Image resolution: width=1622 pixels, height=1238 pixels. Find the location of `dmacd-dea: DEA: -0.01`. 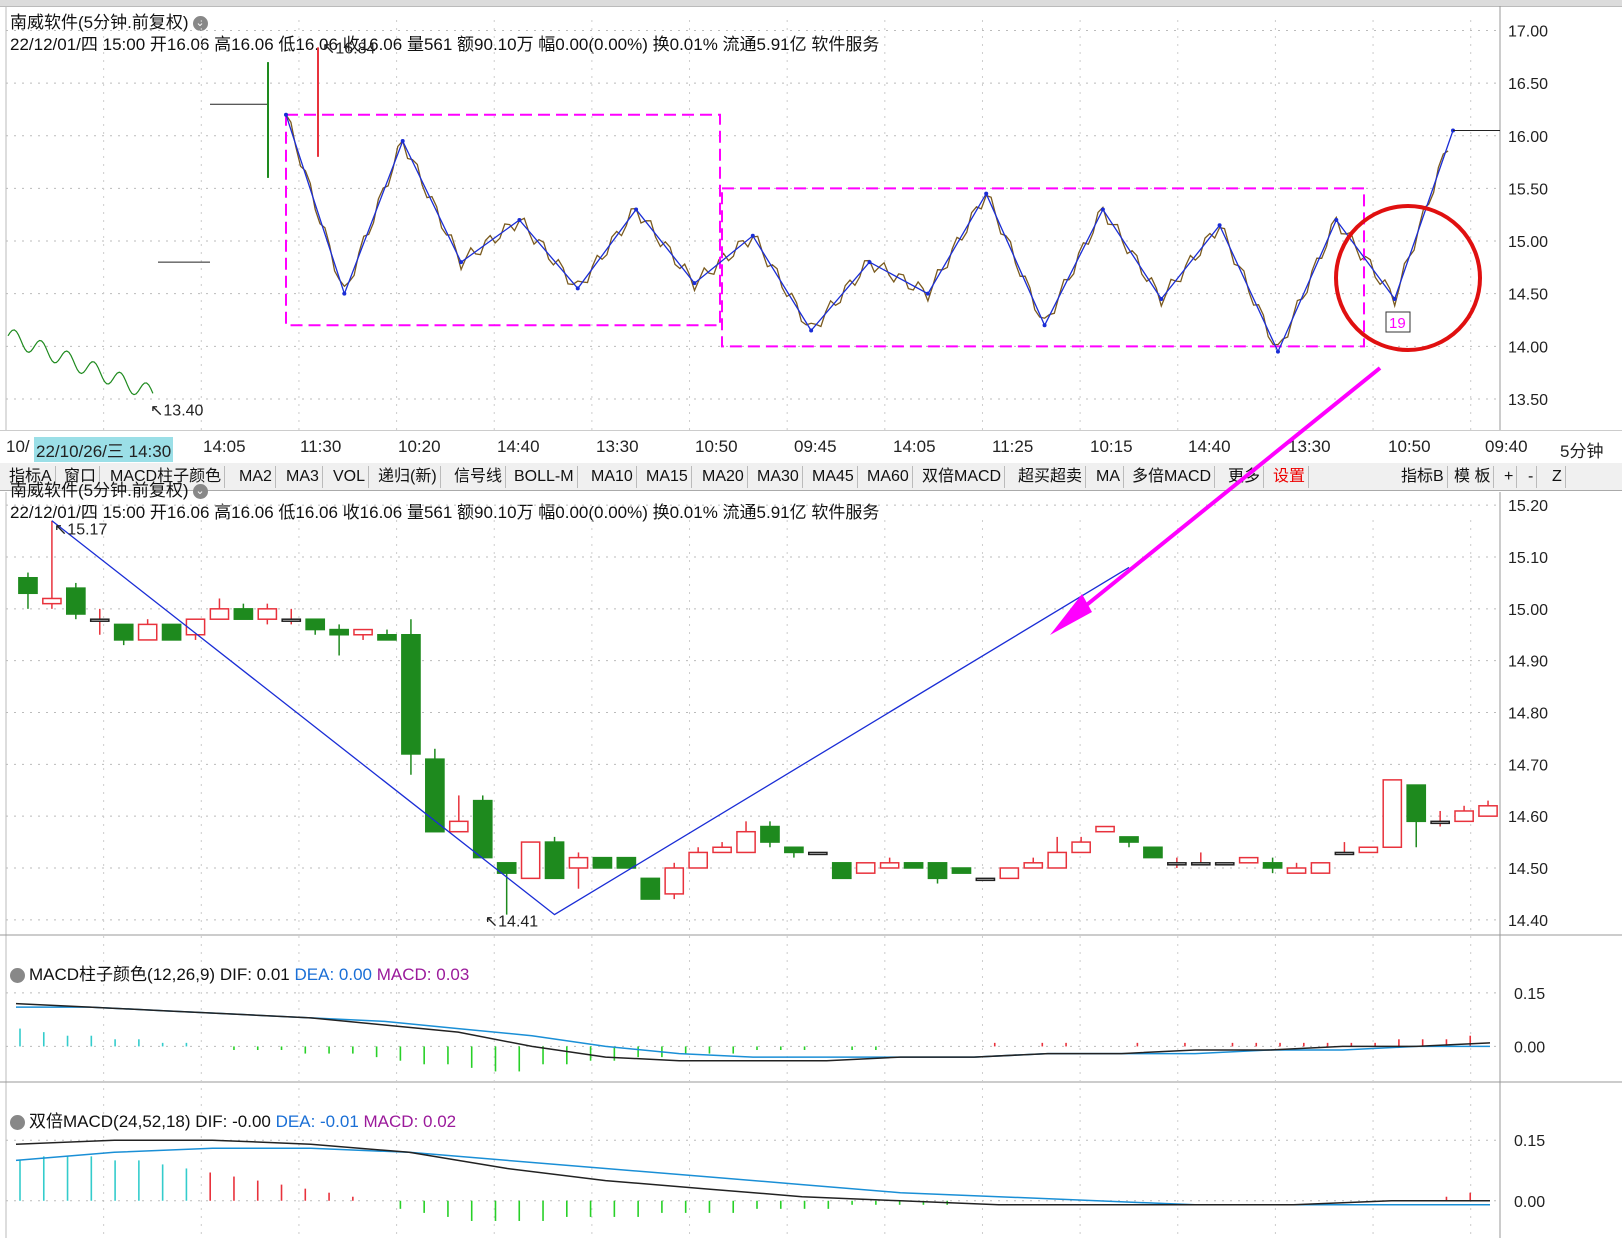

dmacd-dea: DEA: -0.01 is located at coordinates (317, 1121).